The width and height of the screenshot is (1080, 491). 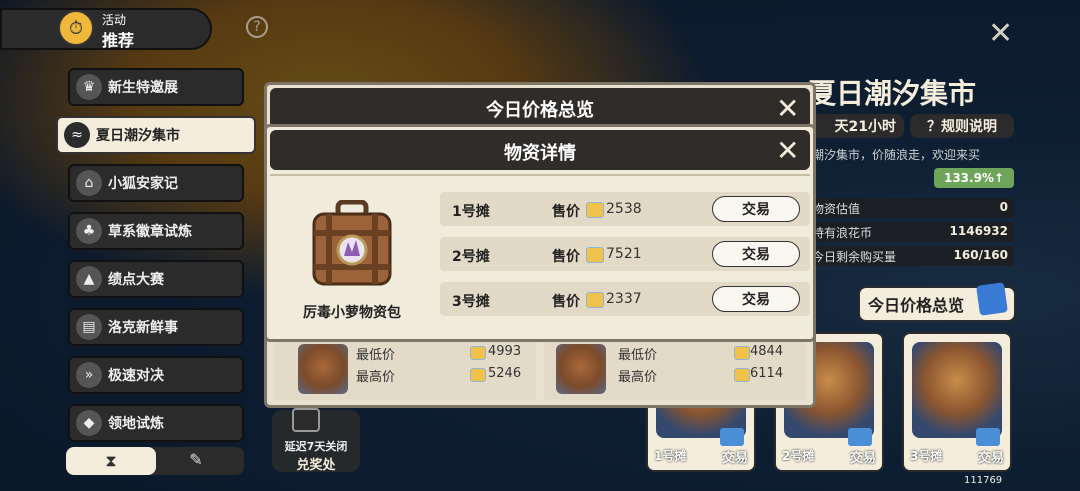 I want to click on time-left: 天21小时, so click(x=856, y=126).